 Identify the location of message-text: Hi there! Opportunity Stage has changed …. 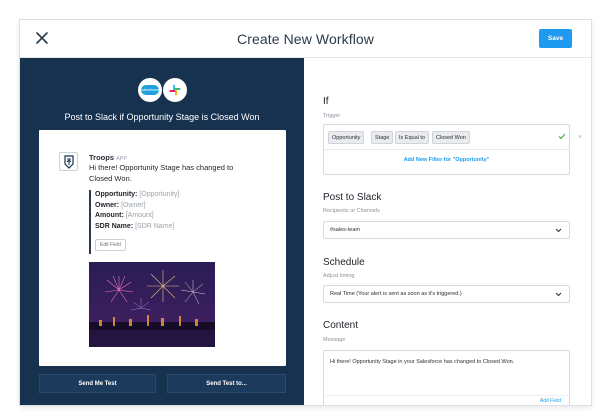
(161, 173).